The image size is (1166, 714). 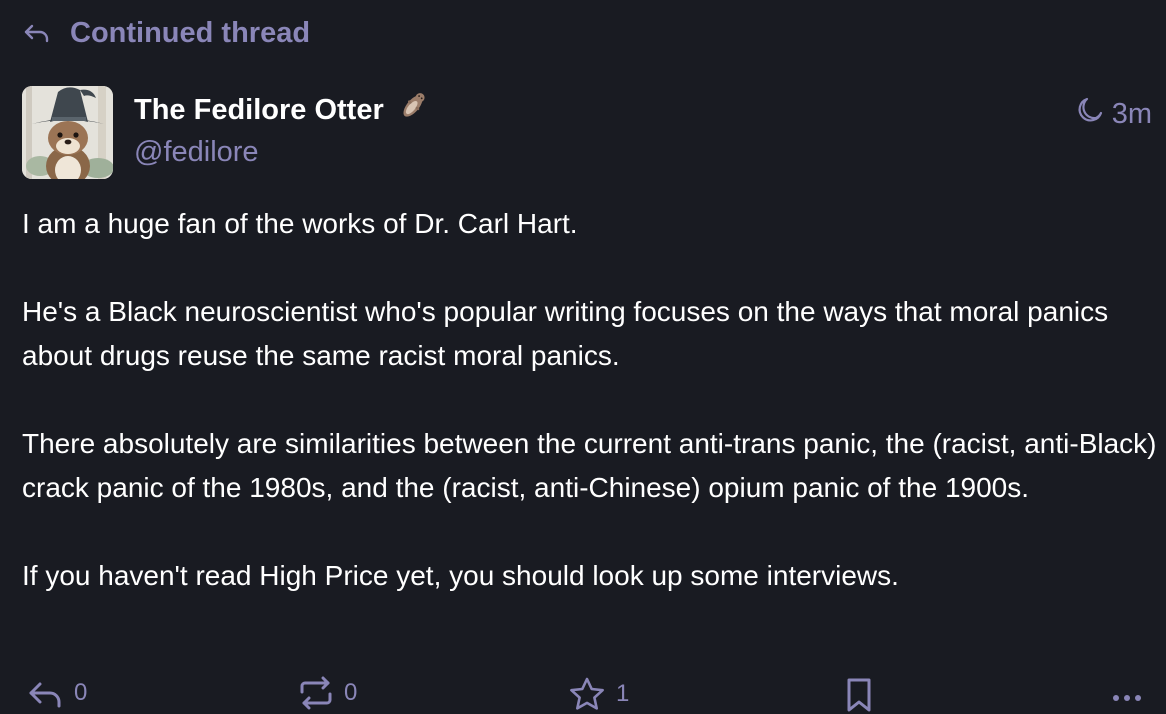 I want to click on bookmark-icon, so click(x=859, y=695).